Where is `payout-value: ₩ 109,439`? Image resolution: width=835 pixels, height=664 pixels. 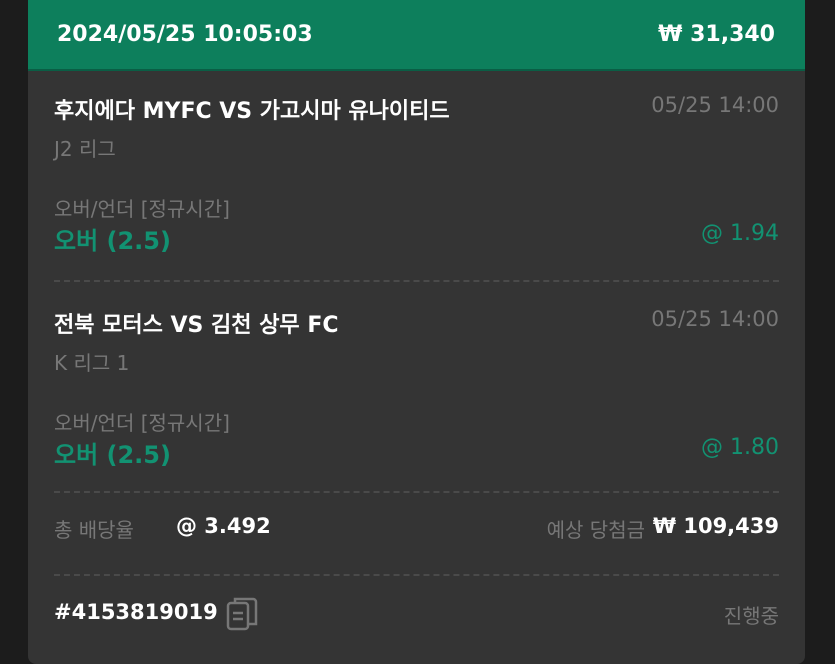 payout-value: ₩ 109,439 is located at coordinates (715, 526).